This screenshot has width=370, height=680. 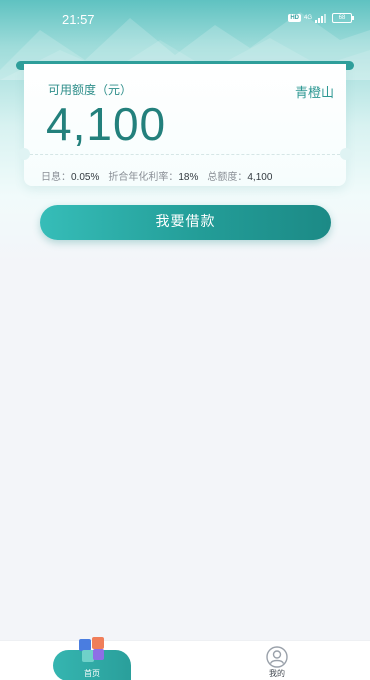 I want to click on total-credit-label: 总额度：, so click(x=227, y=177).